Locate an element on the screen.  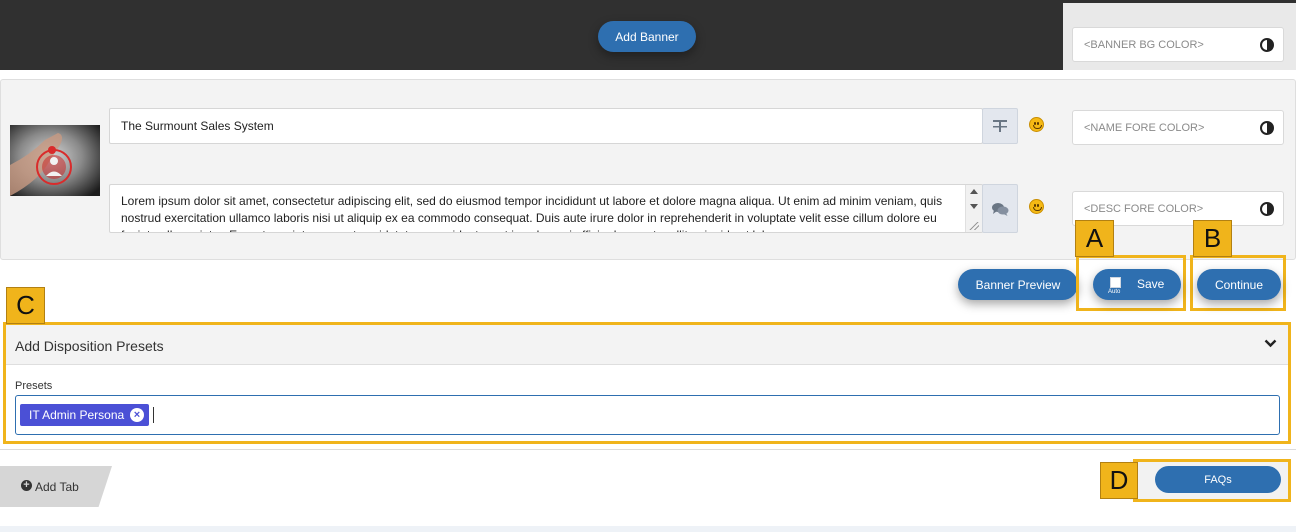
name-fore-color-placeholder: <NAME FORE COLOR> is located at coordinates (1144, 127).